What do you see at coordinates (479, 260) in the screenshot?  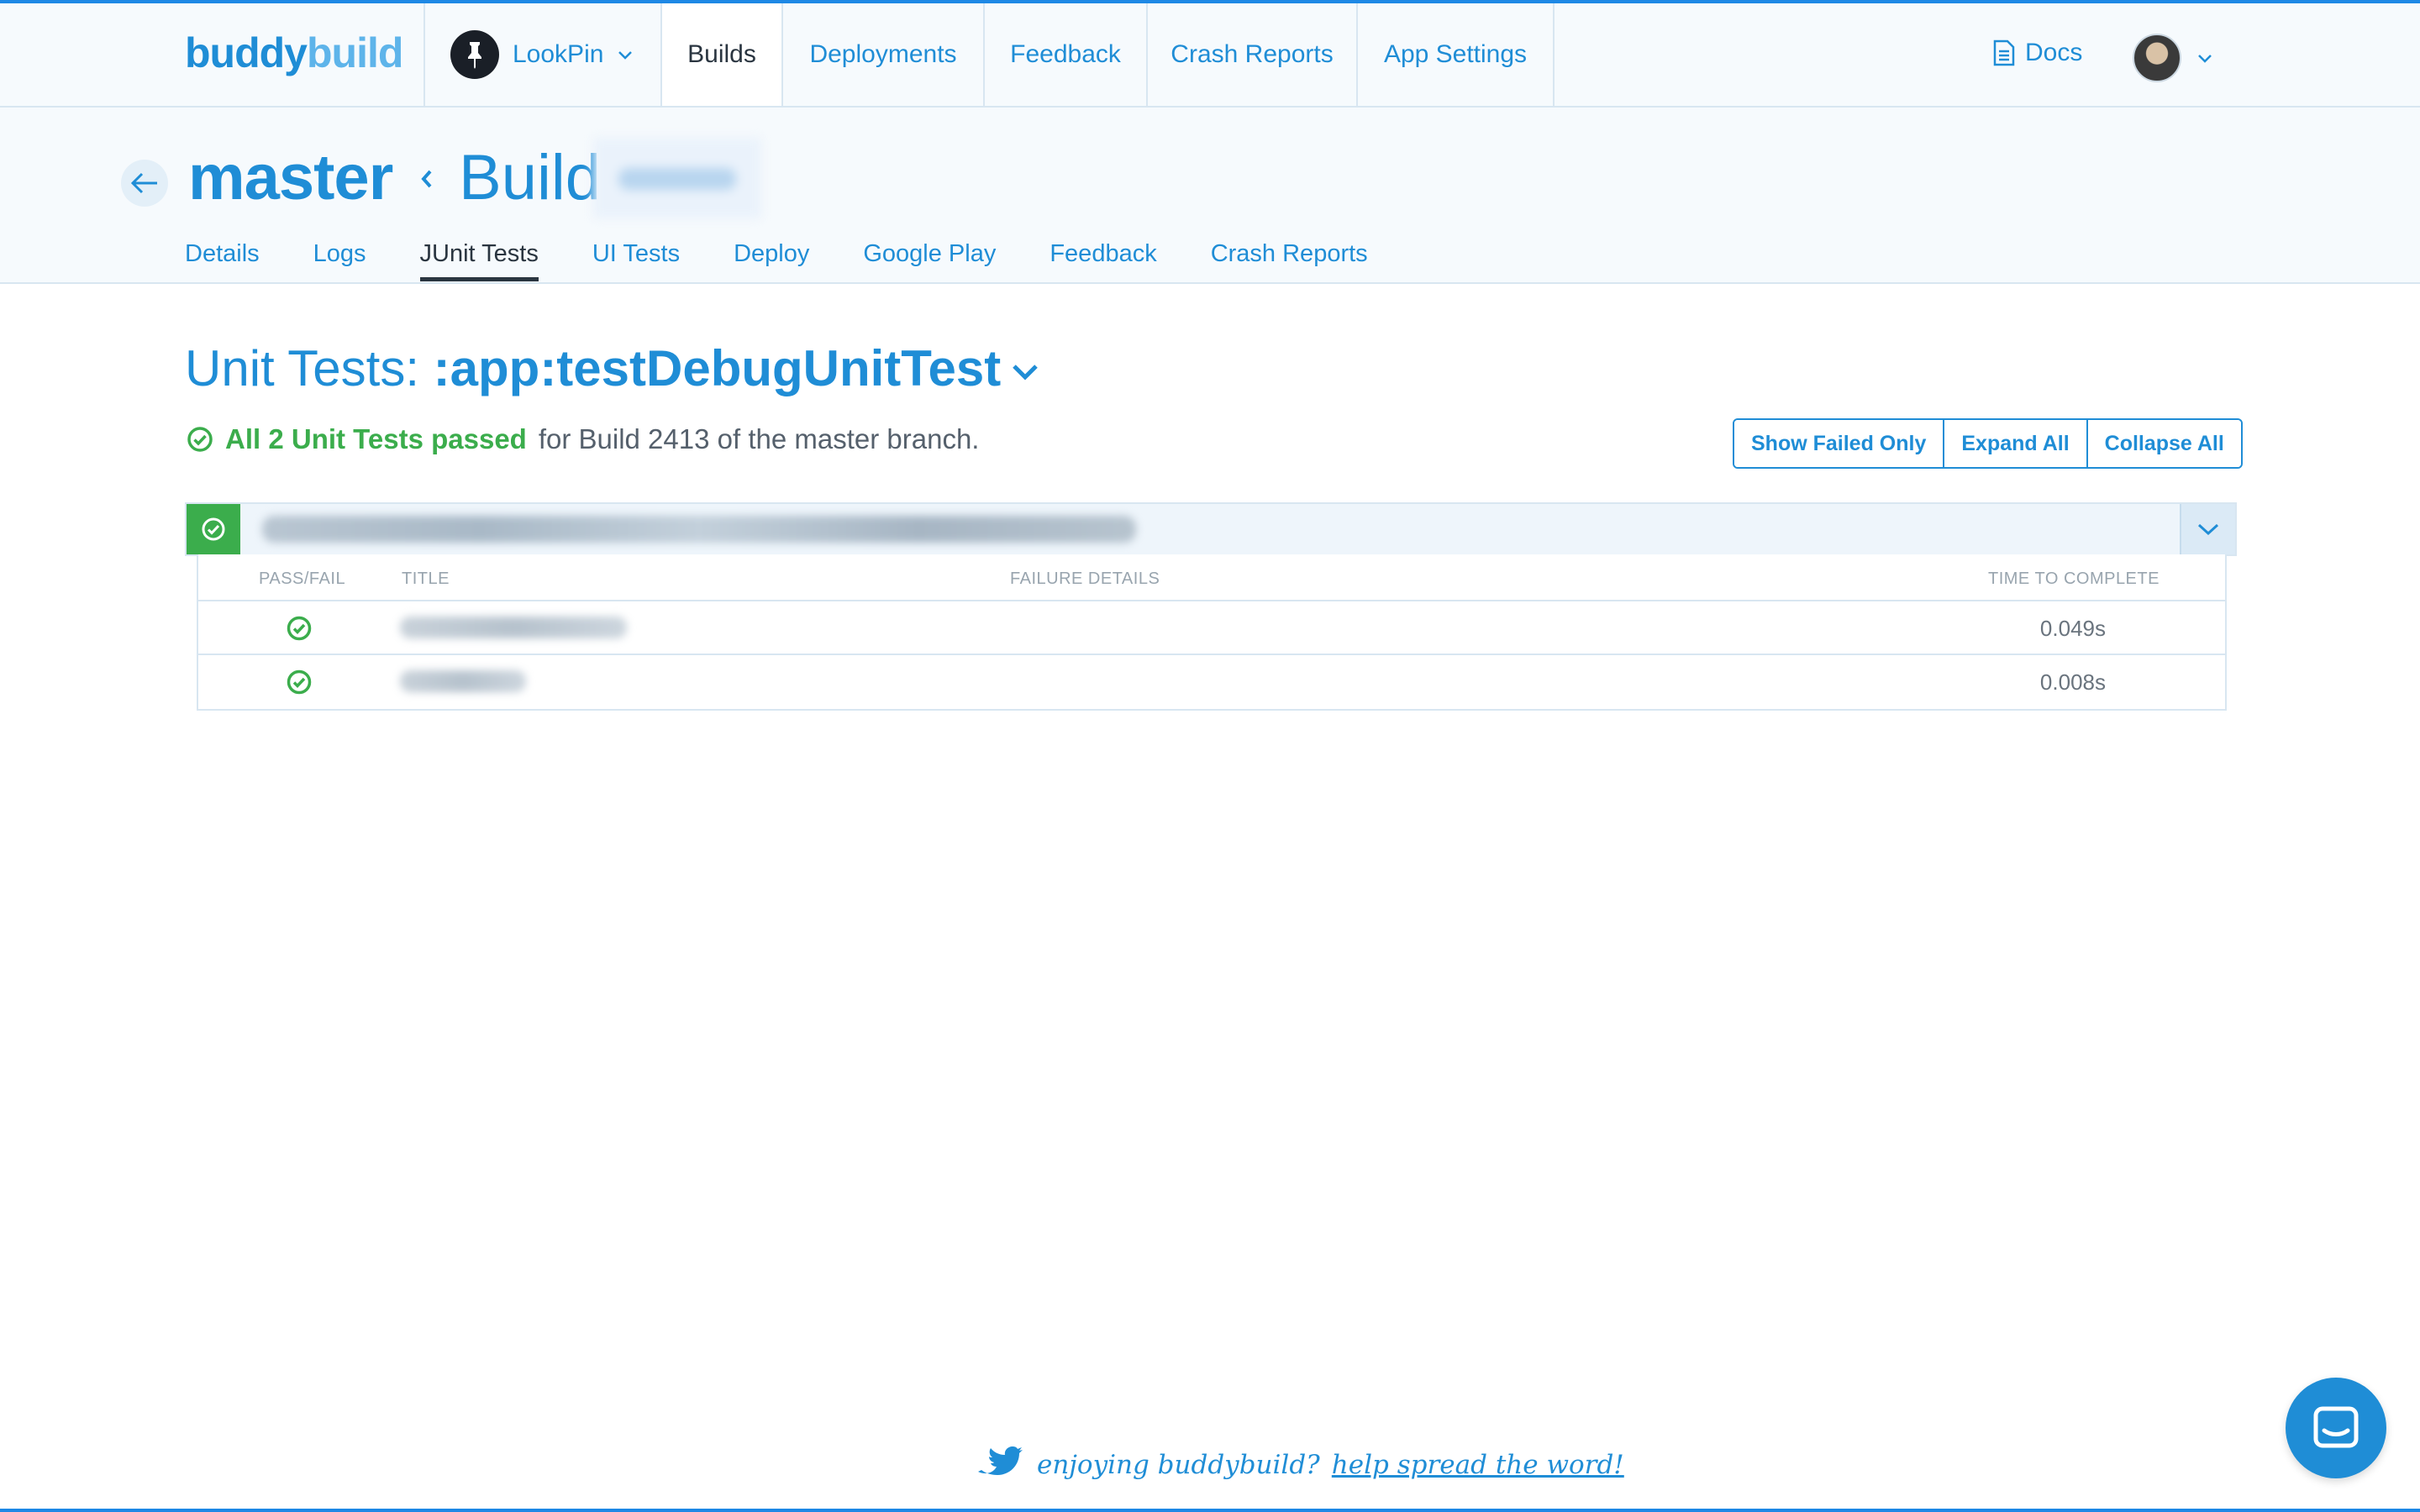 I see `subtab-junit-tests: JUnit Tests` at bounding box center [479, 260].